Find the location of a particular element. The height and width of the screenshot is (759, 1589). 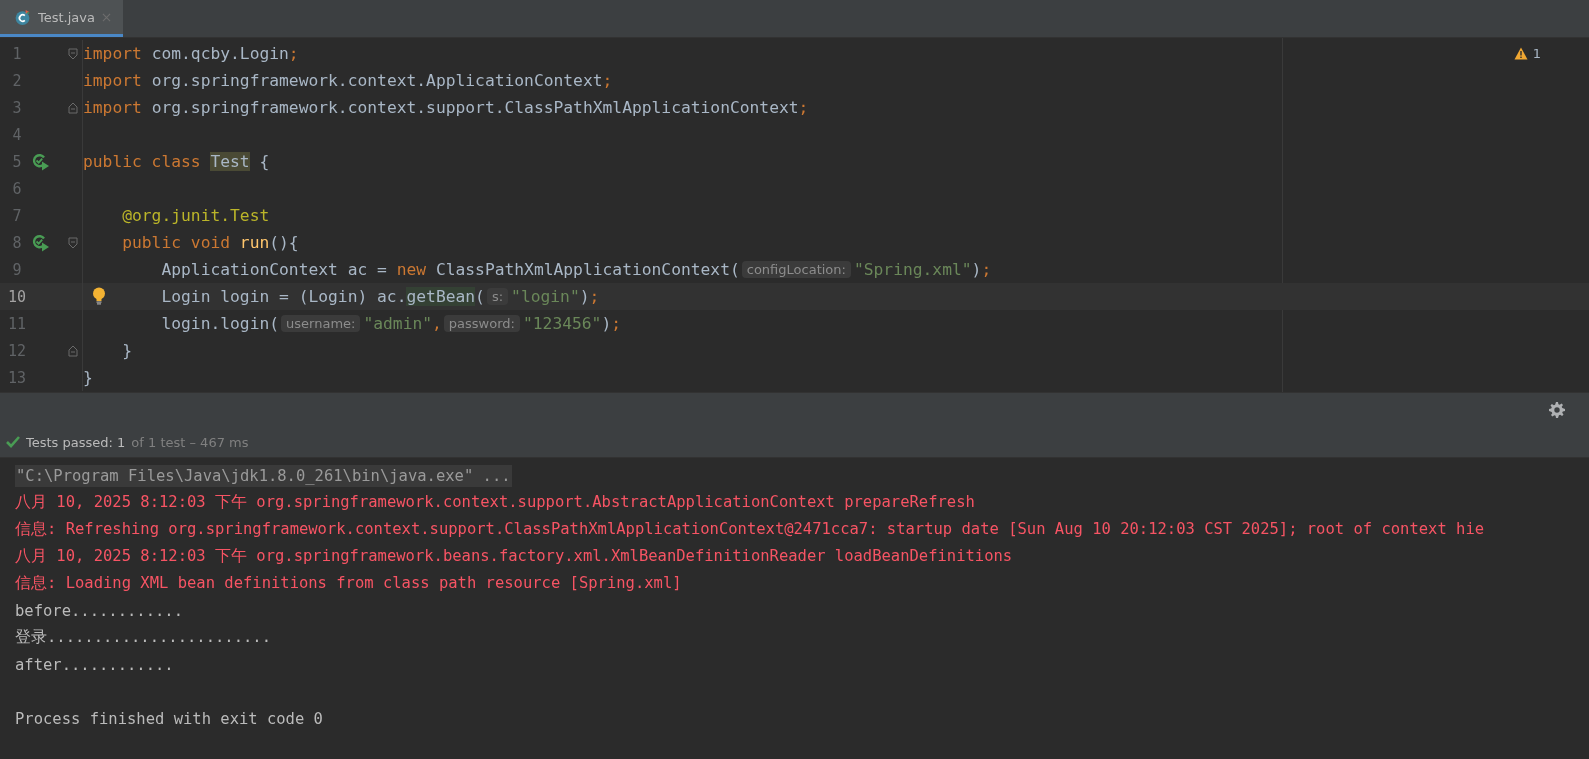

console-line: 八月 10, 2025 8:12:03 下午 org.springframework.context.support.AbstractApplicationContext prepareRefresh is located at coordinates (495, 502).